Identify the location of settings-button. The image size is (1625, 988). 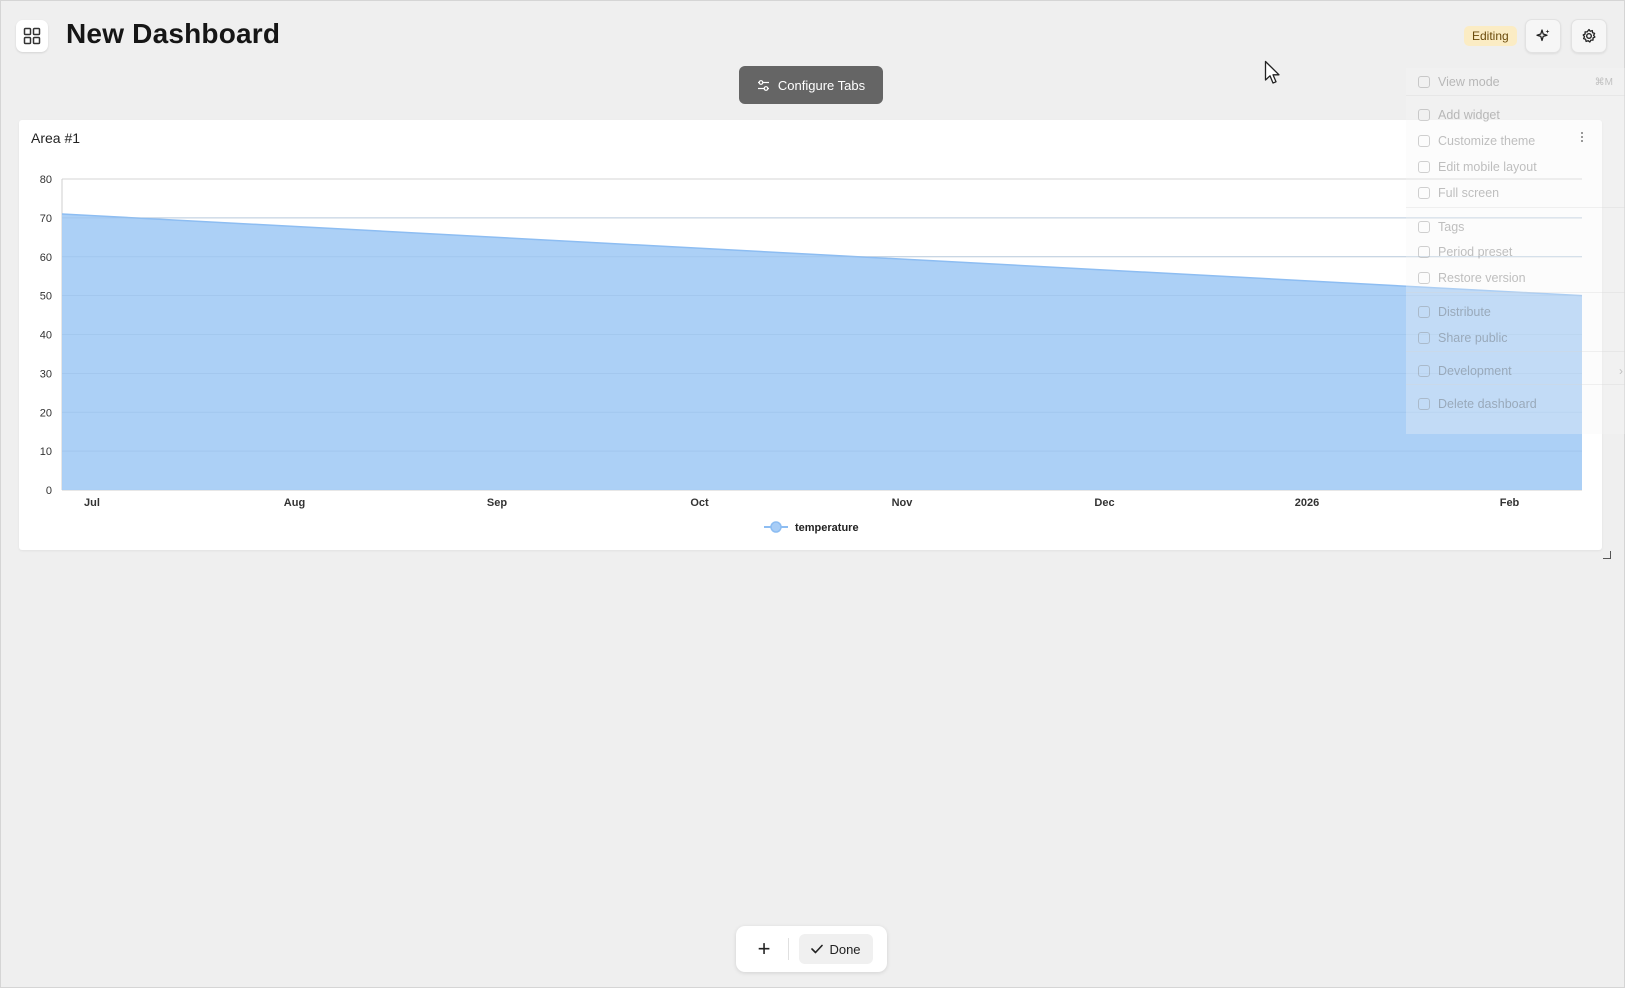
(1589, 36).